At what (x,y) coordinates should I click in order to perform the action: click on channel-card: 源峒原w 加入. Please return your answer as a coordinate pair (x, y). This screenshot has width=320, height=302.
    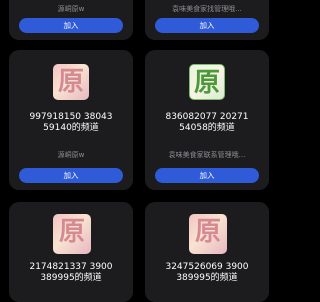
    Looking at the image, I should click on (71, 20).